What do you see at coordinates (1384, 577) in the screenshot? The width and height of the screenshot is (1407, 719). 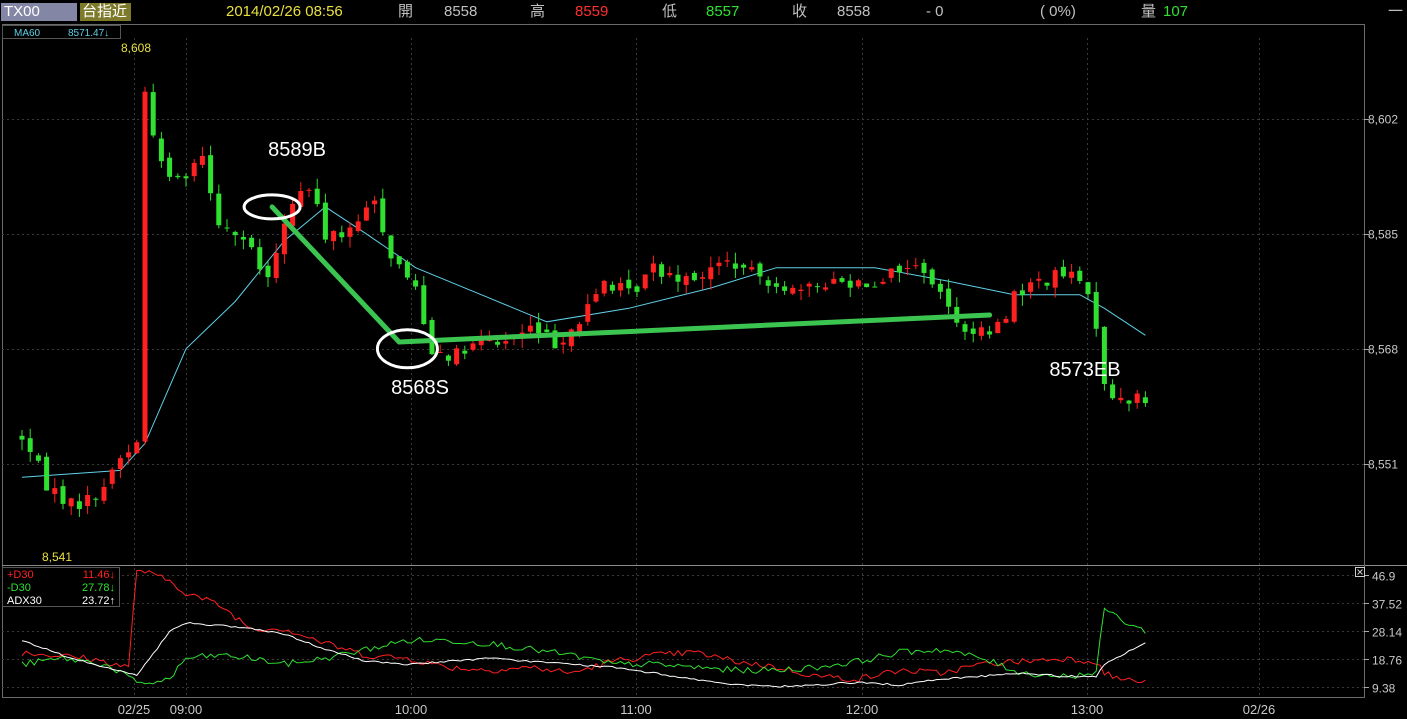 I see `indicator-tick-label: 46.9` at bounding box center [1384, 577].